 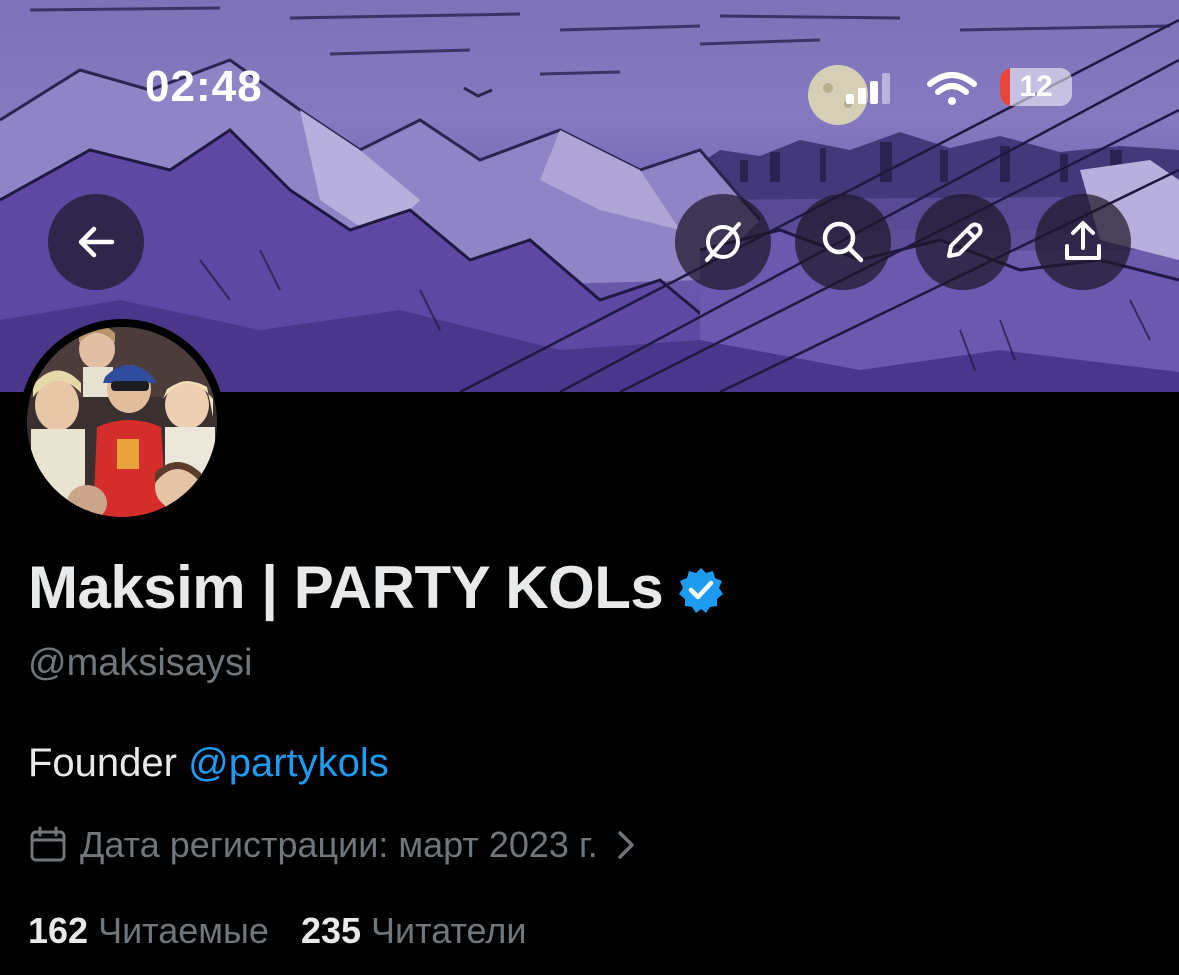 I want to click on share-upload-icon, so click(x=1083, y=240).